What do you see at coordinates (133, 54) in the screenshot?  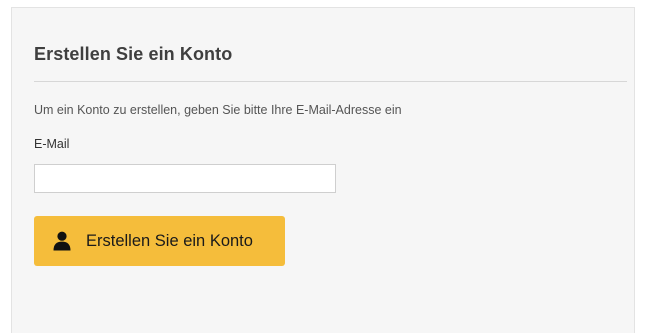 I see `page-title: Erstellen Sie ein Konto` at bounding box center [133, 54].